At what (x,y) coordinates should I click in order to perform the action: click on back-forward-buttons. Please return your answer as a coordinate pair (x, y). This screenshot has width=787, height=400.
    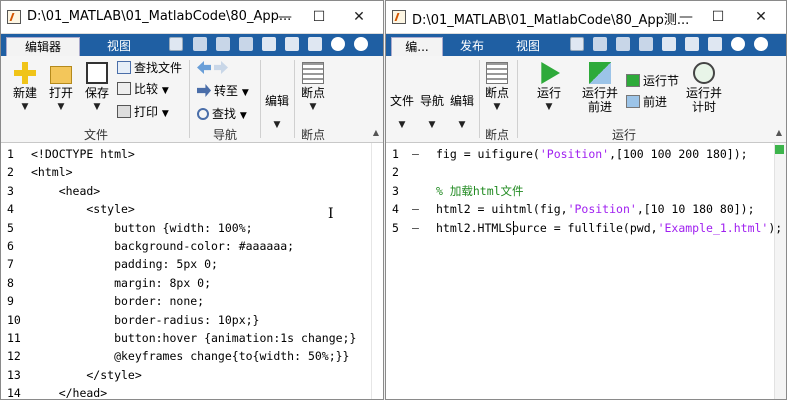
    Looking at the image, I should click on (214, 68).